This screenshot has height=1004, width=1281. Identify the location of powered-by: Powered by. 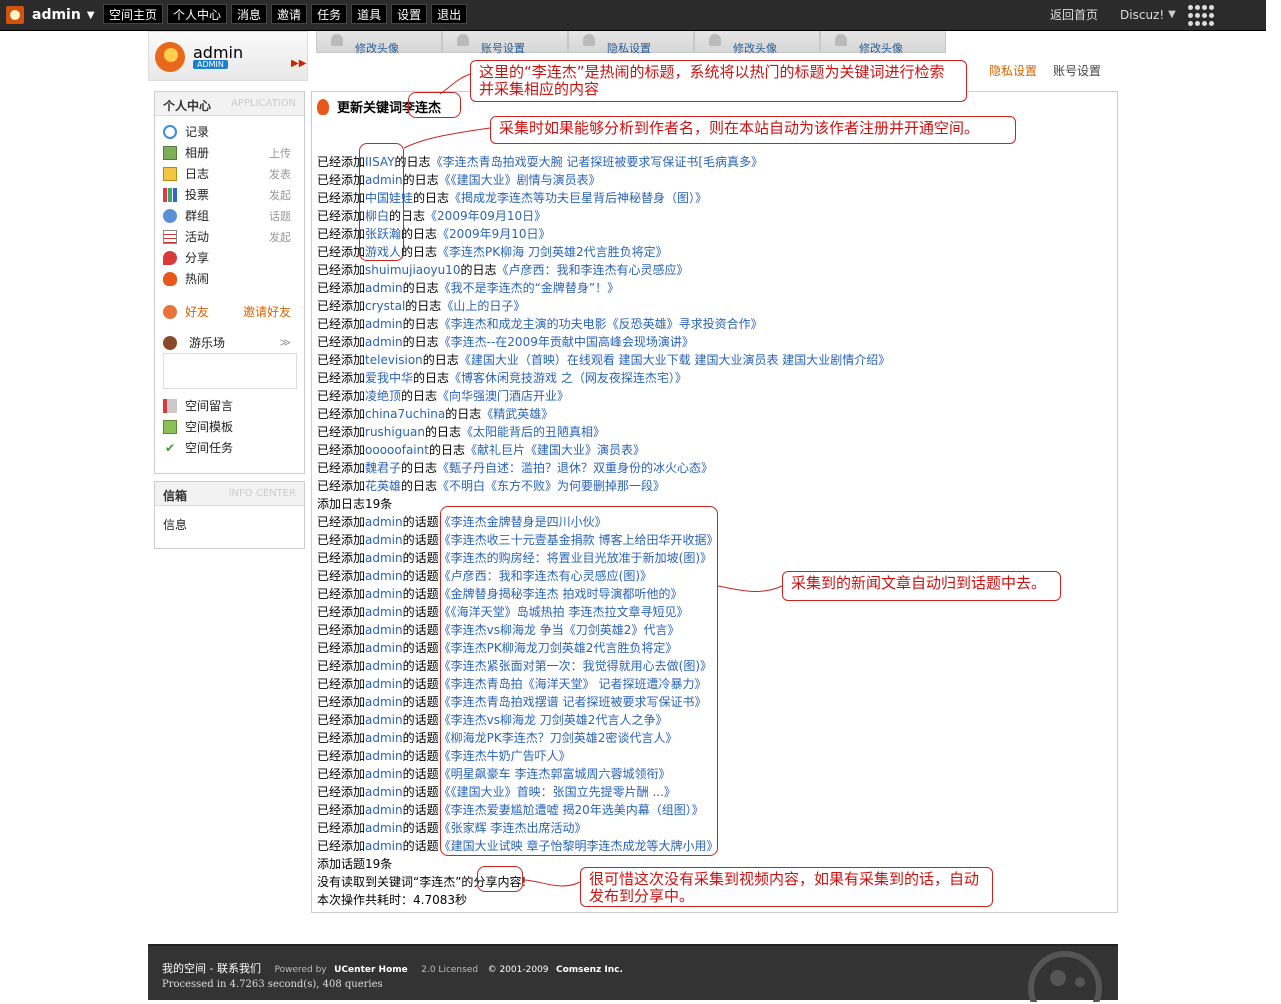
(300, 970).